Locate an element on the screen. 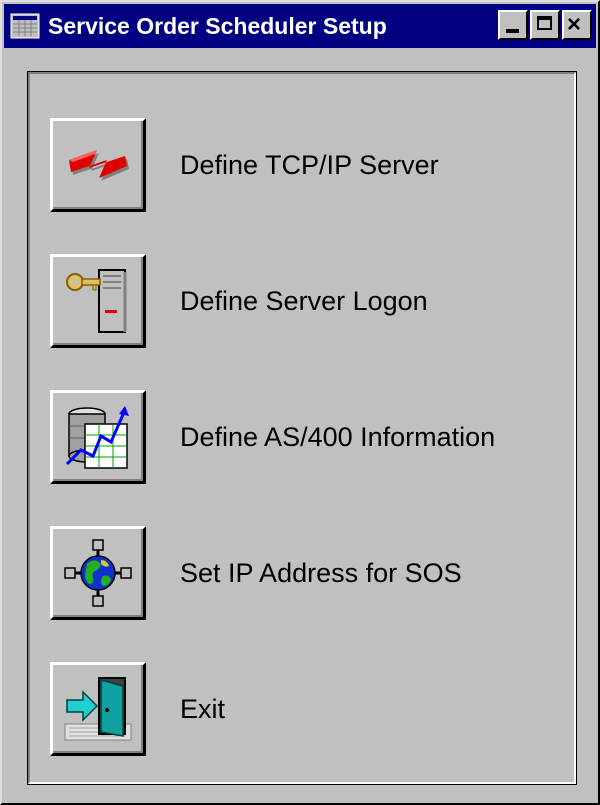  key-server-icon is located at coordinates (96, 301).